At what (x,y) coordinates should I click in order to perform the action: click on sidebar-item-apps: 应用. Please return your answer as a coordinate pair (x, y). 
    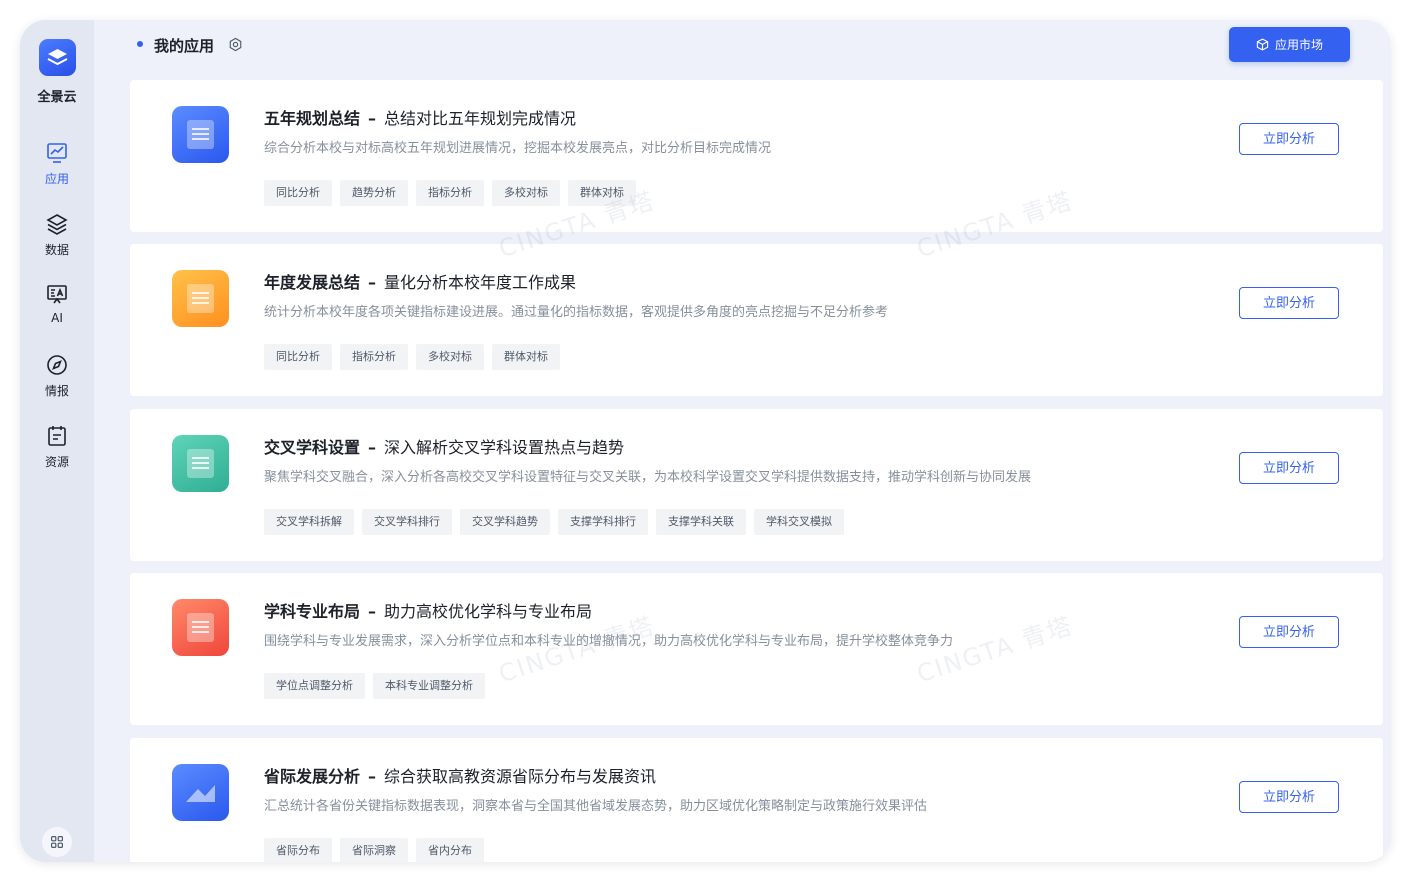
    Looking at the image, I should click on (57, 171).